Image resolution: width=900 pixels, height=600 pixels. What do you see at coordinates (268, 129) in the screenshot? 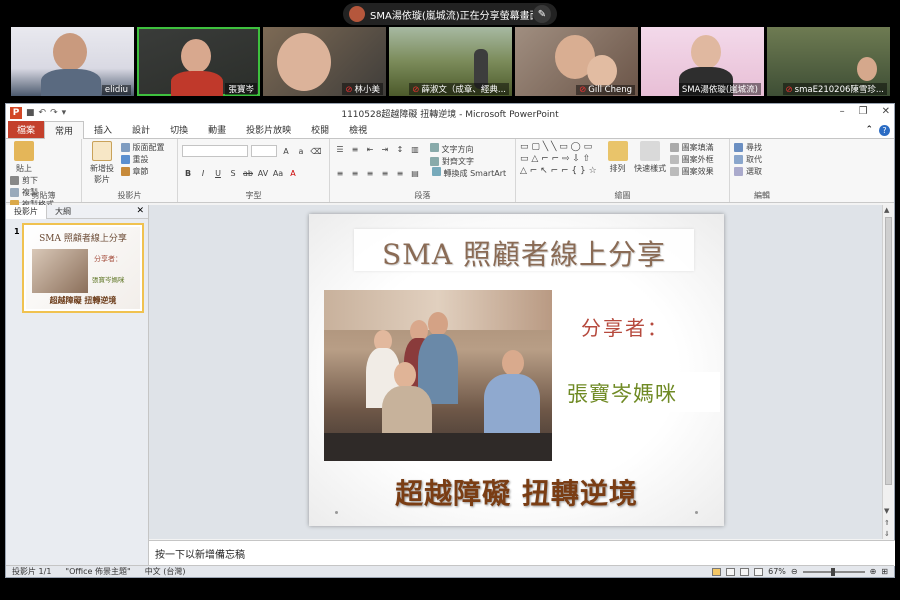
I see `tab-slideshow: 投影片放映` at bounding box center [268, 129].